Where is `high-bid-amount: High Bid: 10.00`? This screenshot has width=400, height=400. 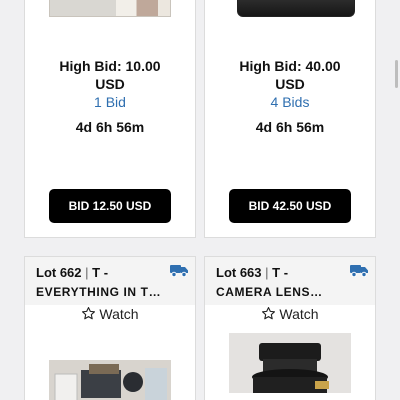
high-bid-amount: High Bid: 10.00 is located at coordinates (110, 66).